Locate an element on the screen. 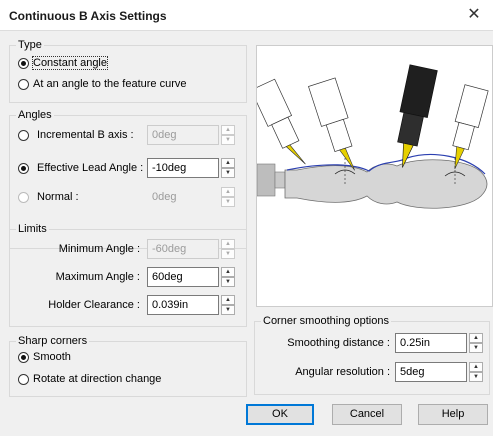 The width and height of the screenshot is (493, 436). radio-at-angle-feature-curve: At an angle to the feature curve is located at coordinates (102, 84).